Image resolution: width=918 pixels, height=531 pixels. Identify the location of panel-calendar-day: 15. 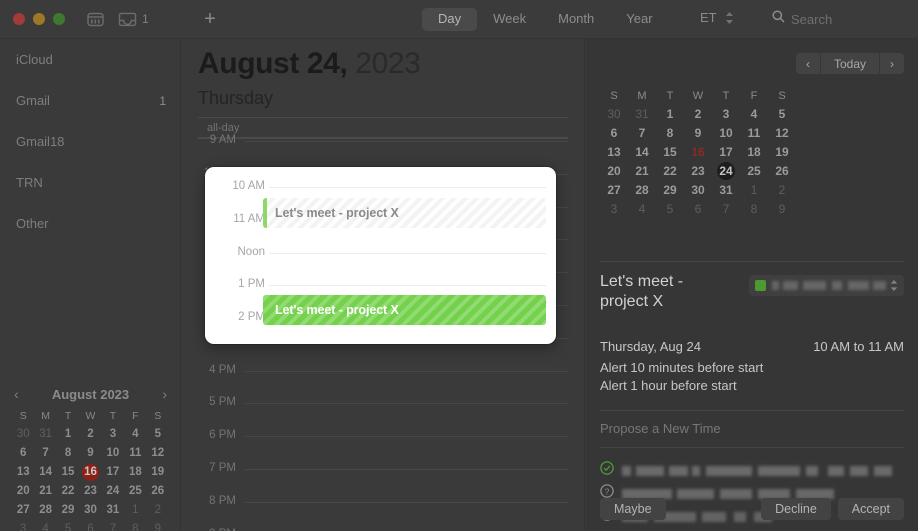
(670, 152).